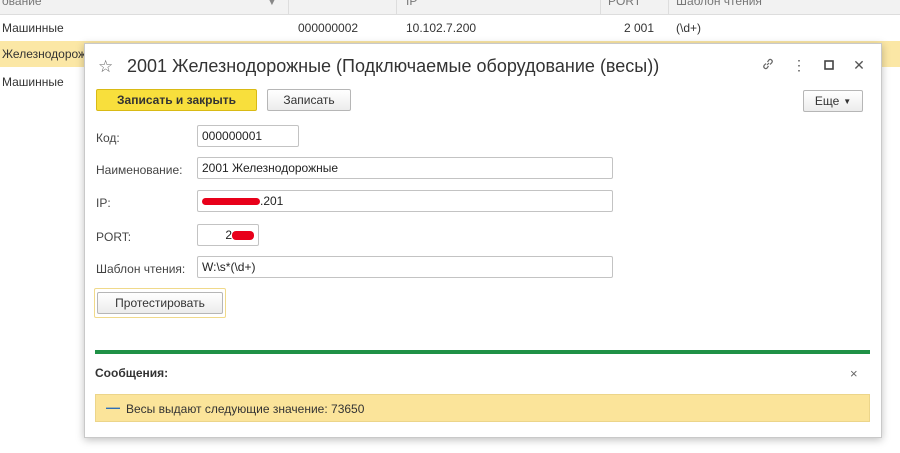  I want to click on test-button-focus-ring: Протестировать, so click(160, 303).